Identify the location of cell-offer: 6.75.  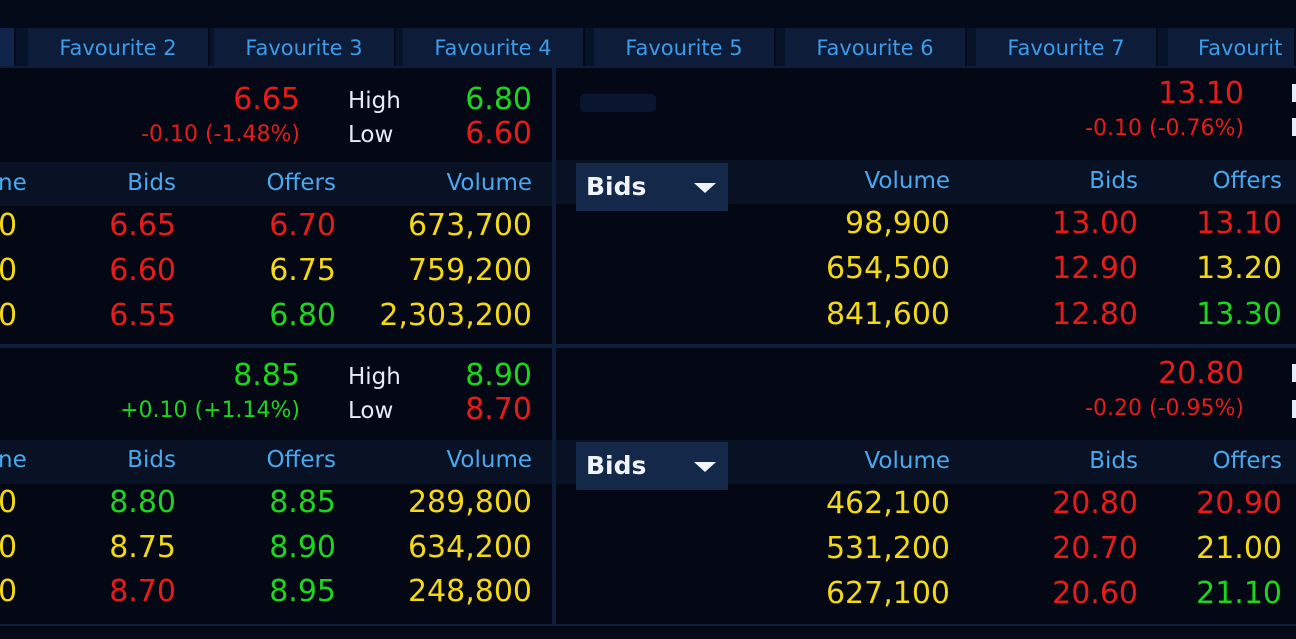
(302, 270).